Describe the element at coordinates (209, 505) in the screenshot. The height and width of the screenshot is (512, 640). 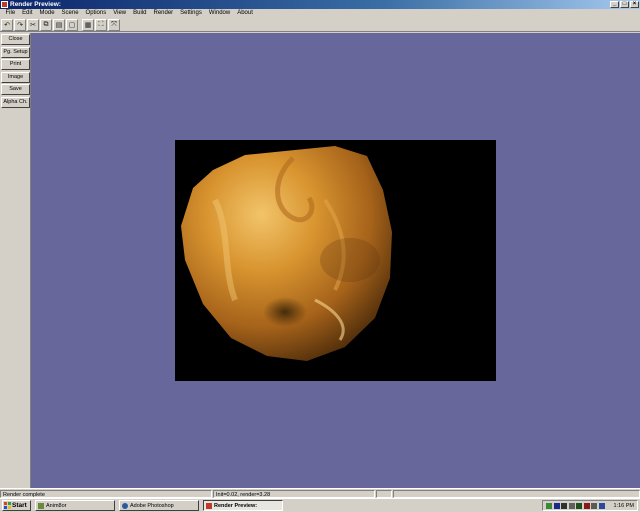
I see `render-preview-icon` at that location.